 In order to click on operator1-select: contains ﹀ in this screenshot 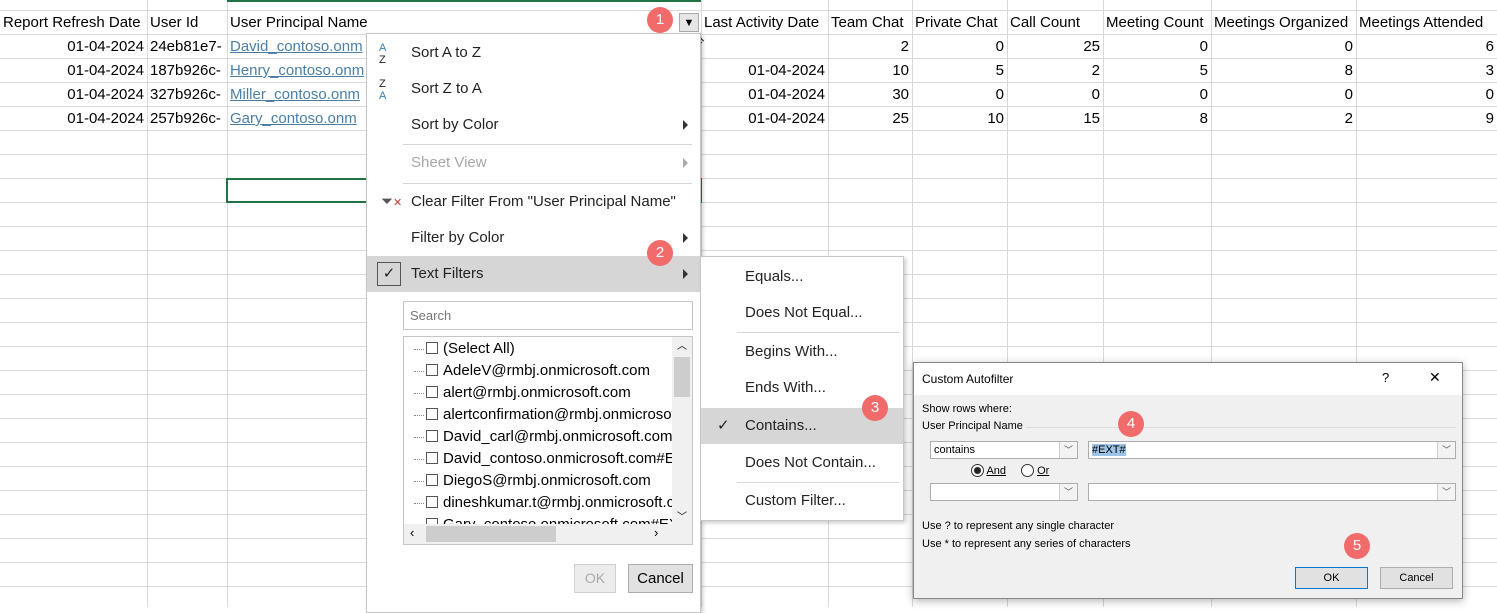, I will do `click(1004, 450)`.